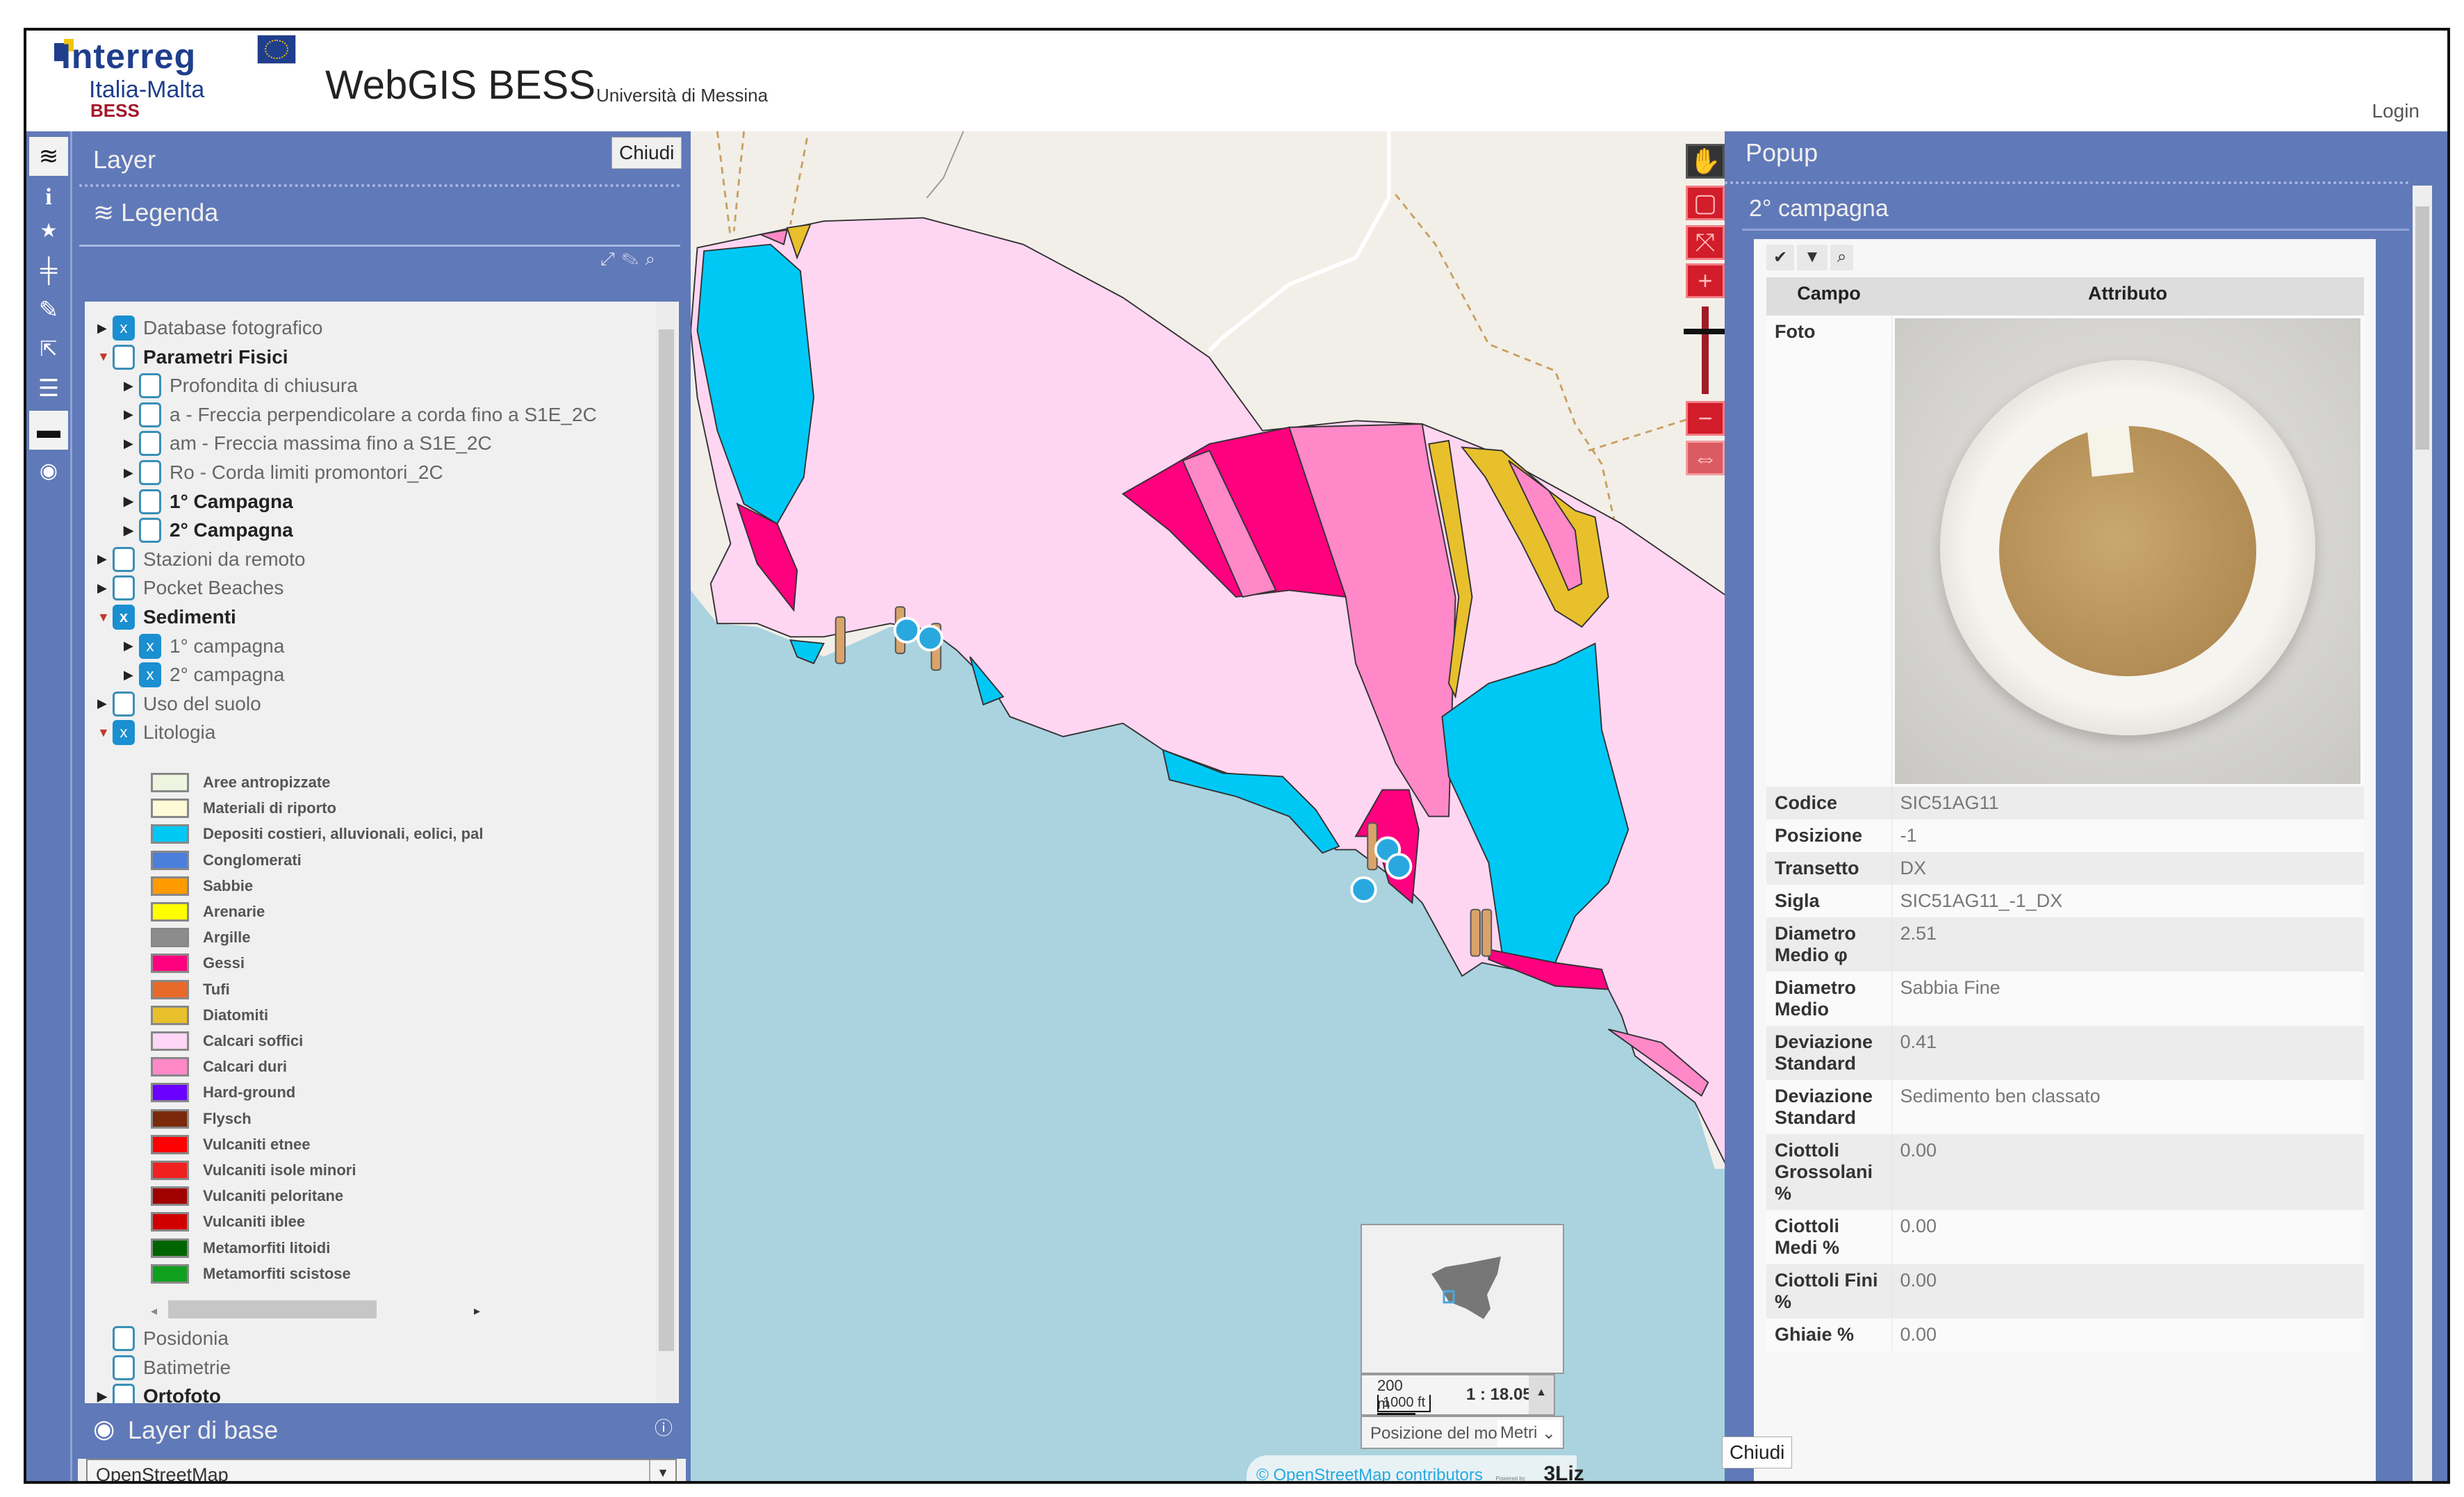 The width and height of the screenshot is (2464, 1497). Describe the element at coordinates (1781, 257) in the screenshot. I see `check-icon: ✔` at that location.